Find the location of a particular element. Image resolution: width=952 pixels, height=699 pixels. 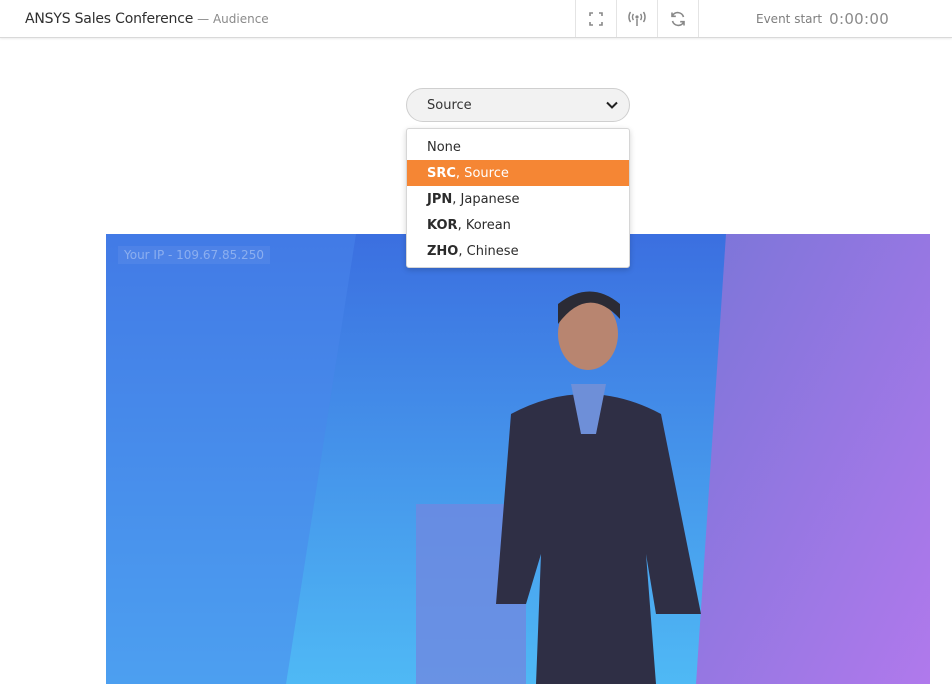

option-src: SRC, Source is located at coordinates (518, 173).